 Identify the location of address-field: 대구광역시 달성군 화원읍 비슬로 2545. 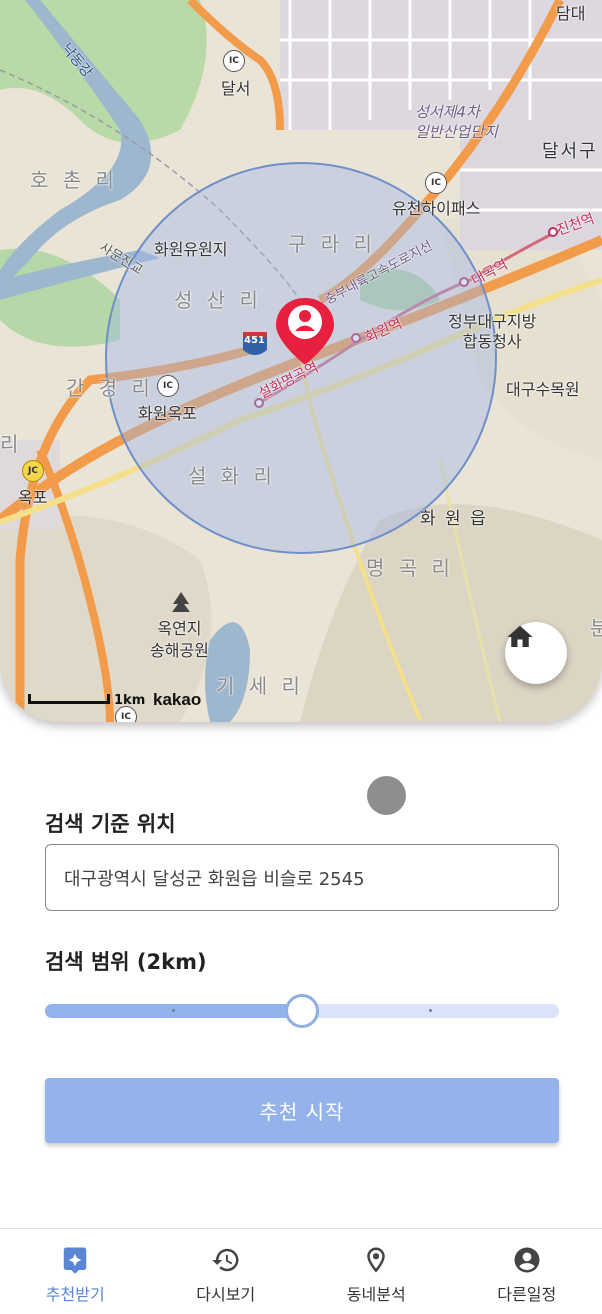
(302, 877).